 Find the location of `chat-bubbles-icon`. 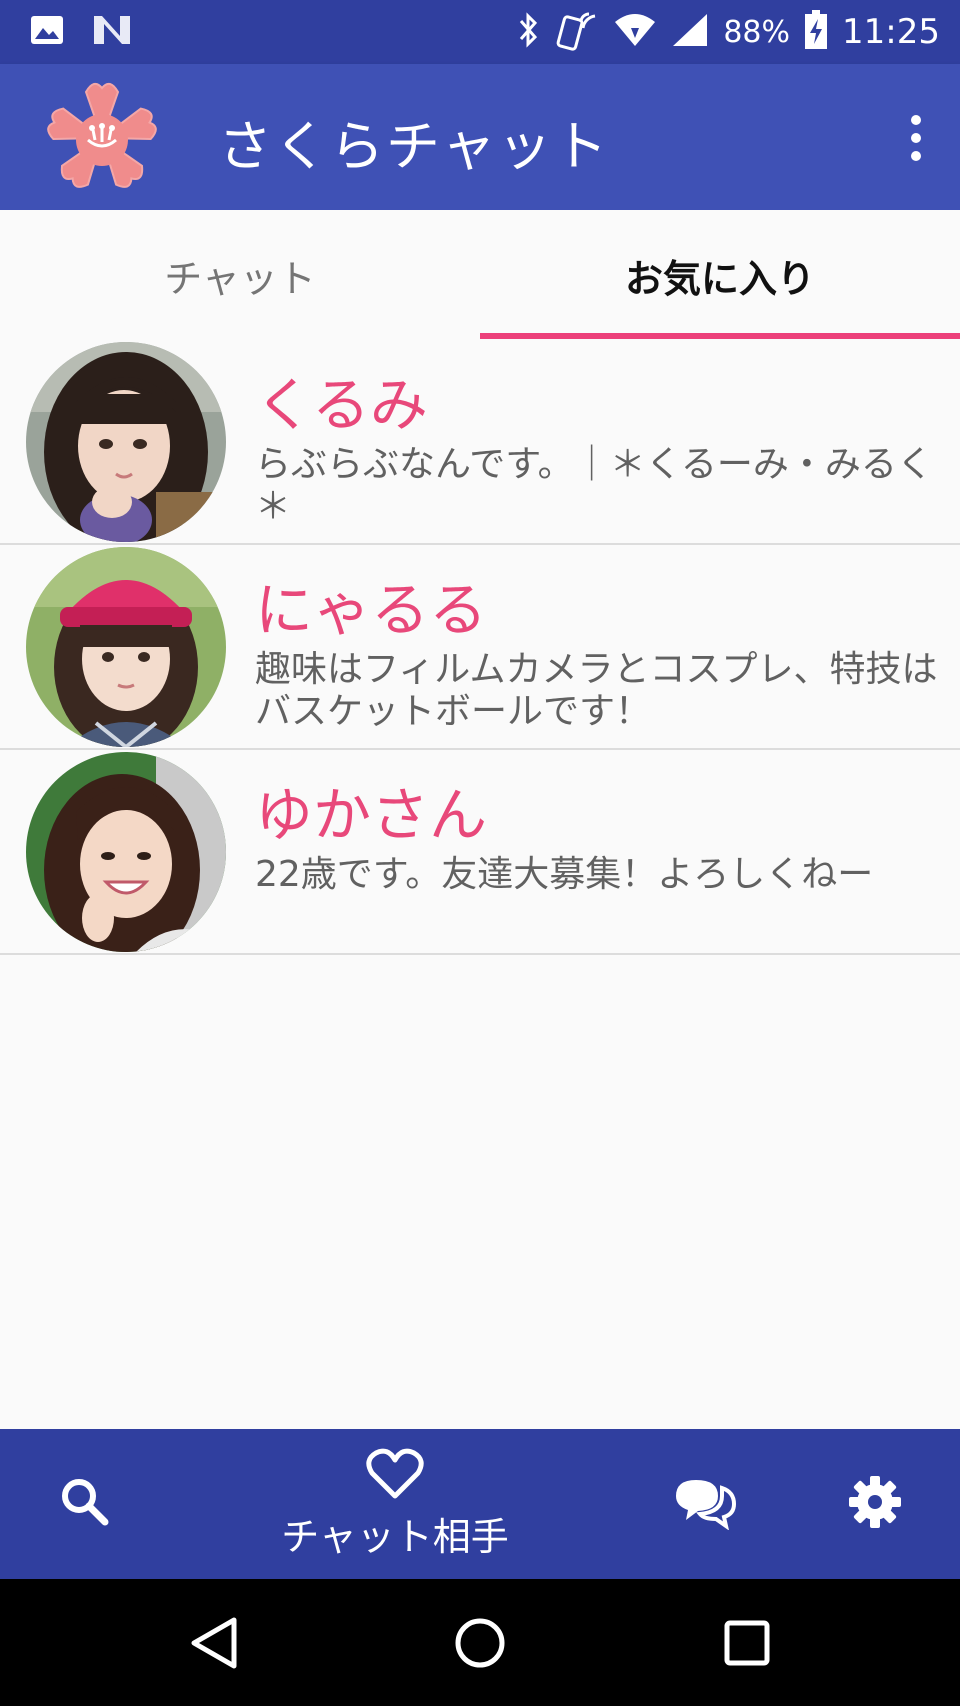

chat-bubbles-icon is located at coordinates (705, 1504).